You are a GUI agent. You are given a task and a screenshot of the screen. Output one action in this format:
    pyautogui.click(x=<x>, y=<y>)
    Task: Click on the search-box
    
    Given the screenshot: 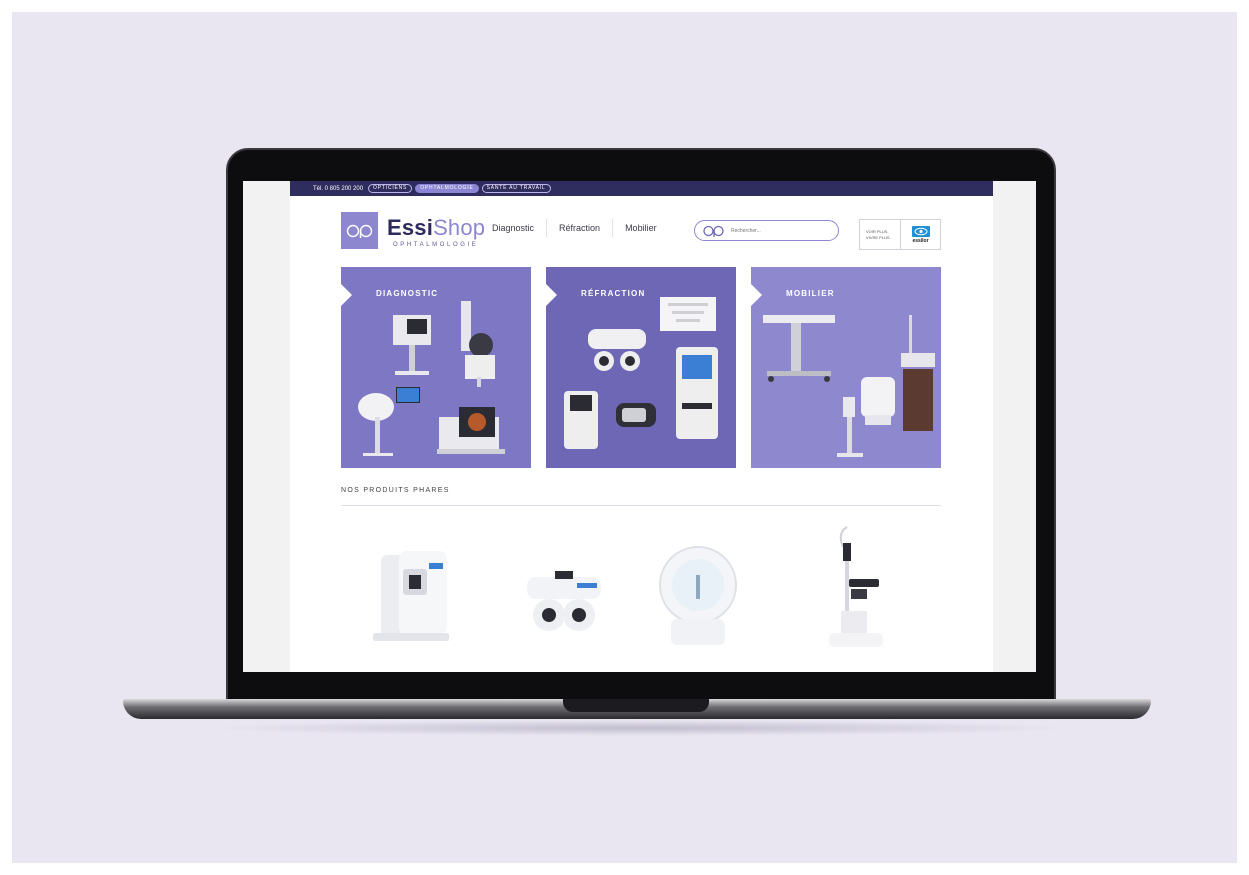 What is the action you would take?
    pyautogui.click(x=766, y=230)
    